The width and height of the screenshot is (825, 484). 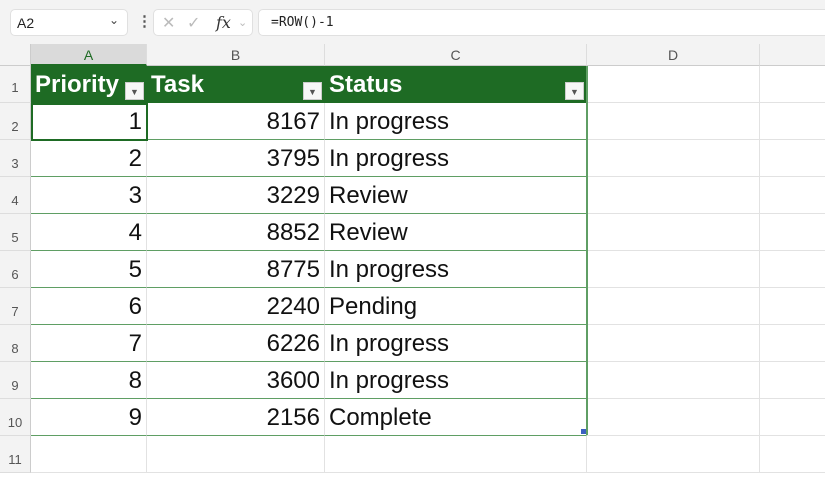 I want to click on priority-cell: 4, so click(x=89, y=232).